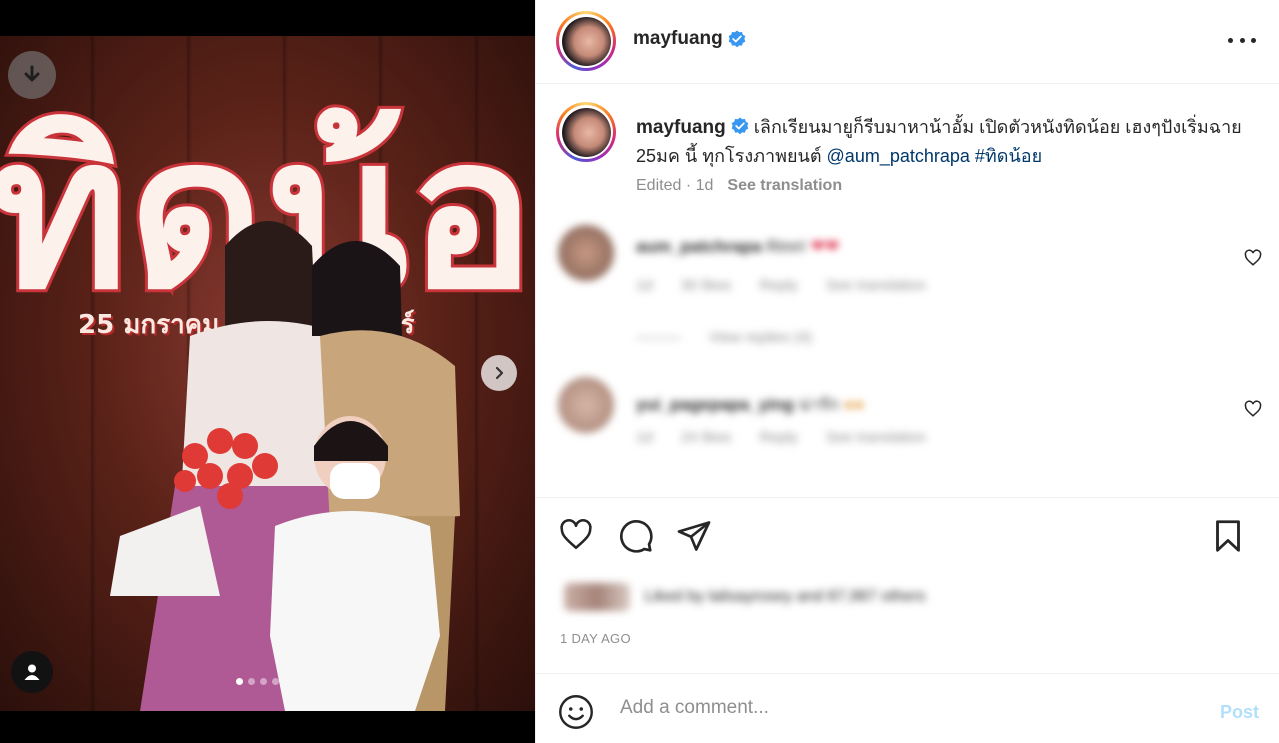 The height and width of the screenshot is (743, 1279). I want to click on carousel-next-button, so click(499, 373).